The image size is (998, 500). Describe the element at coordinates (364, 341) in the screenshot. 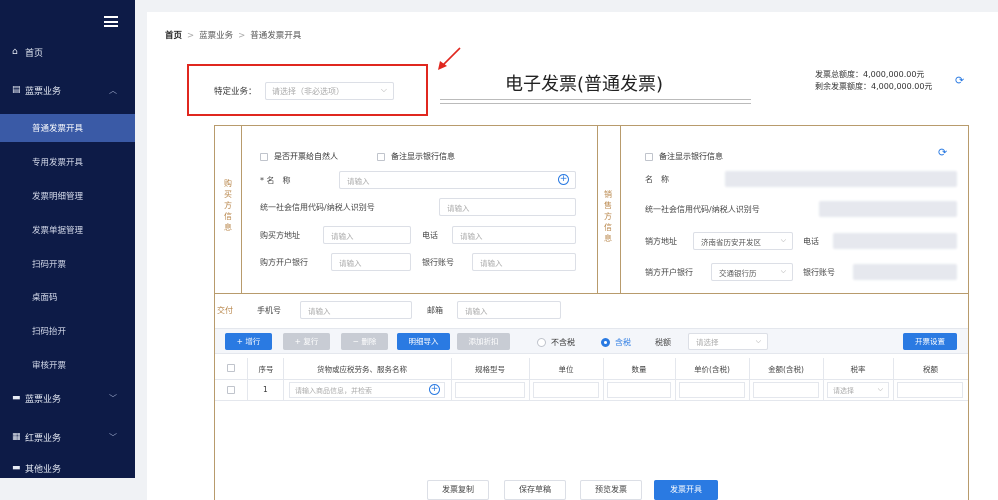

I see `delete-row-button: − 删除` at that location.